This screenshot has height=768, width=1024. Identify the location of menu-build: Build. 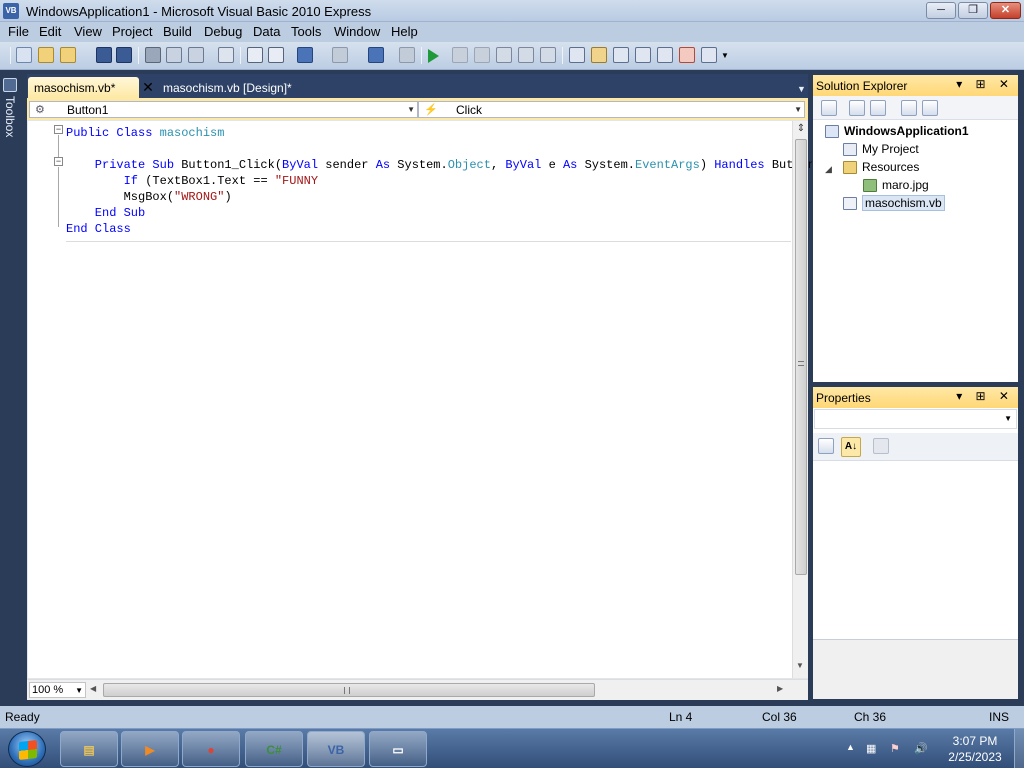
(177, 31).